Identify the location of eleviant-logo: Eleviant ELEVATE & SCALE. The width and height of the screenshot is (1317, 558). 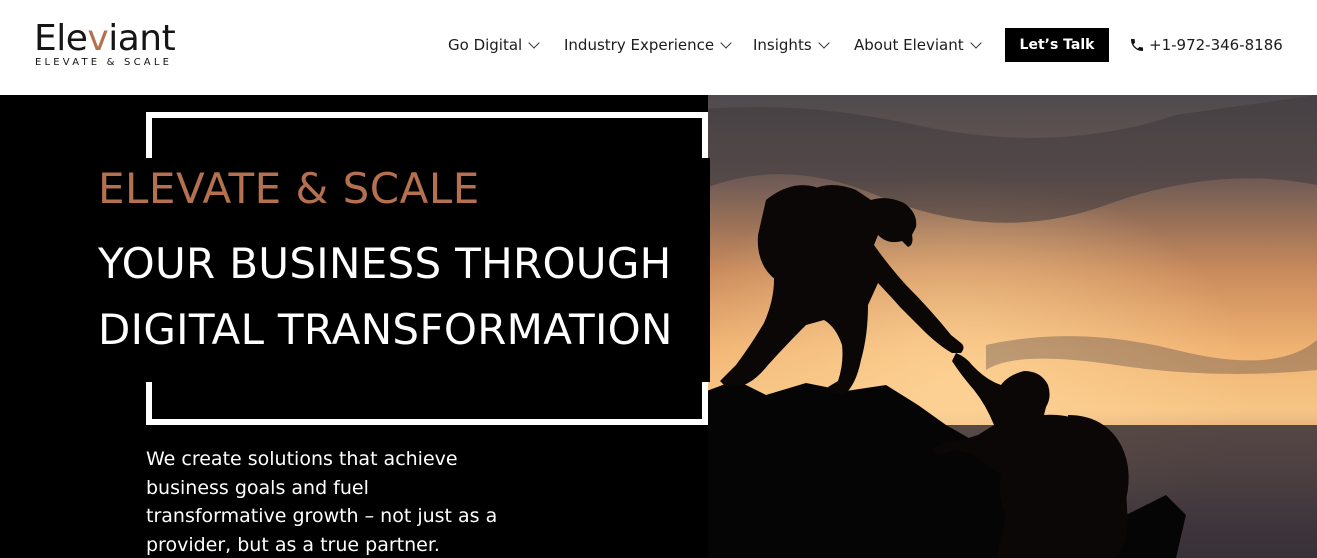
(105, 43).